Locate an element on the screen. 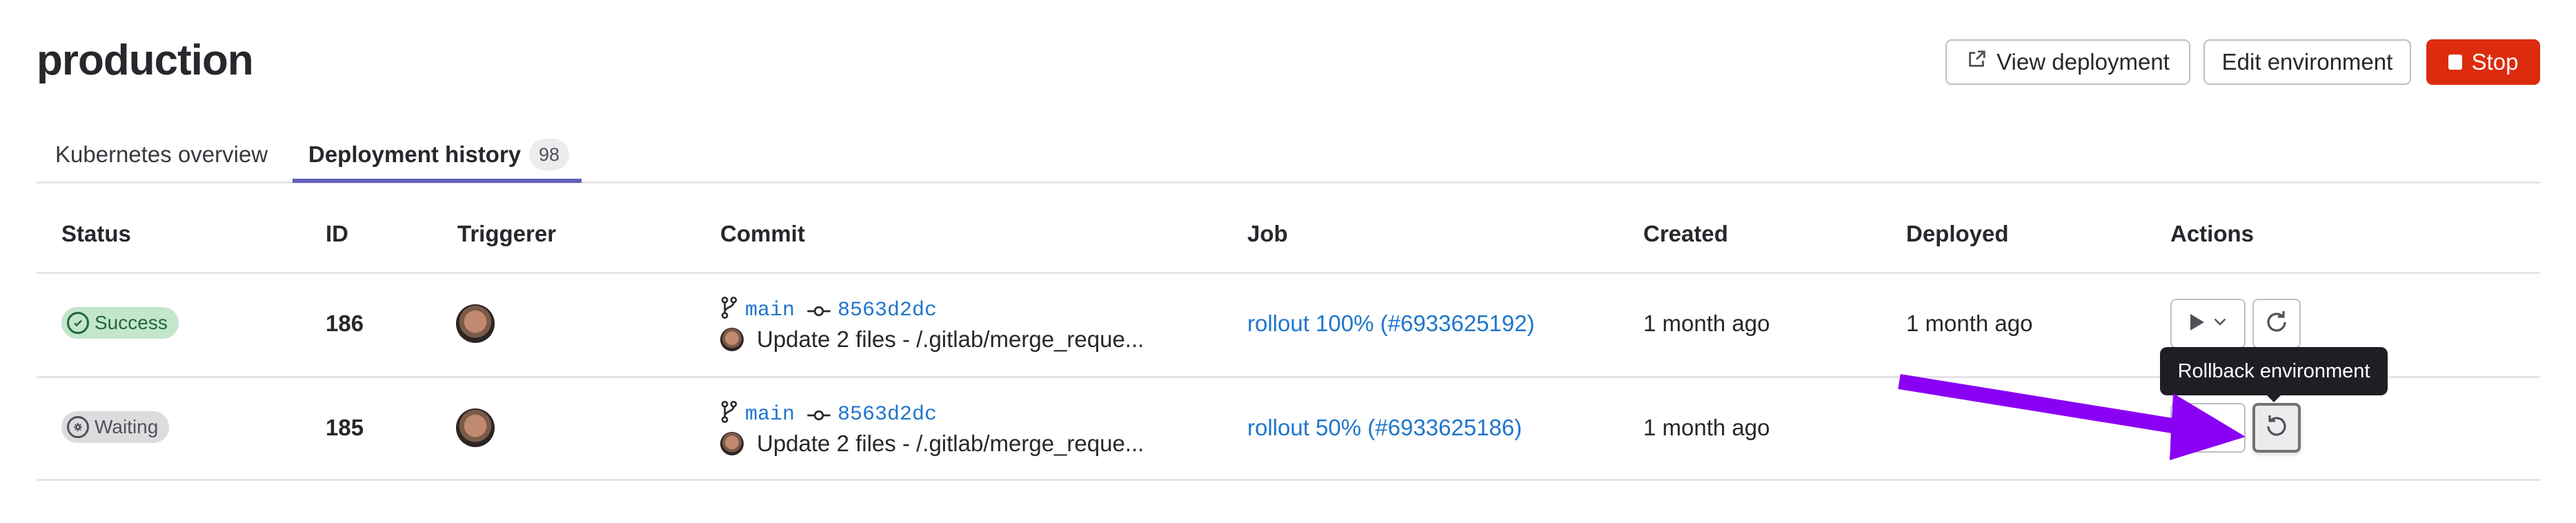 This screenshot has height=523, width=2576. edit-environment-label: Edit environment is located at coordinates (2307, 62).